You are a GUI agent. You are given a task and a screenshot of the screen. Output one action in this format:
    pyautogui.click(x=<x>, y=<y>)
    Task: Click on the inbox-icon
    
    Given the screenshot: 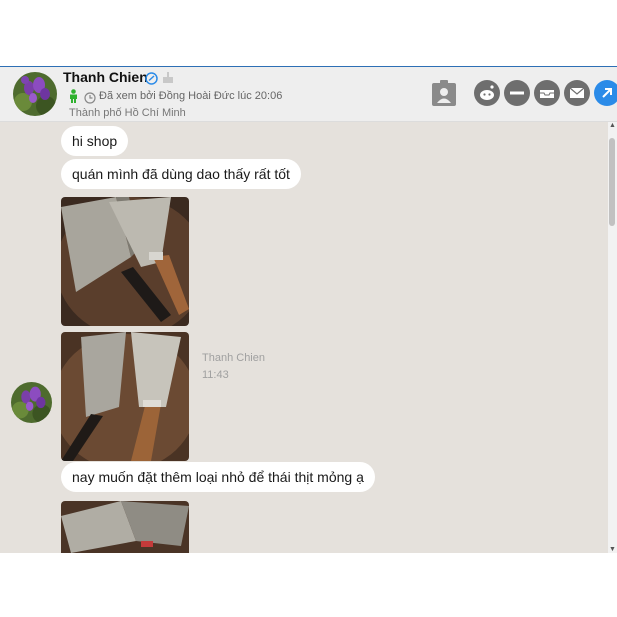 What is the action you would take?
    pyautogui.click(x=547, y=94)
    